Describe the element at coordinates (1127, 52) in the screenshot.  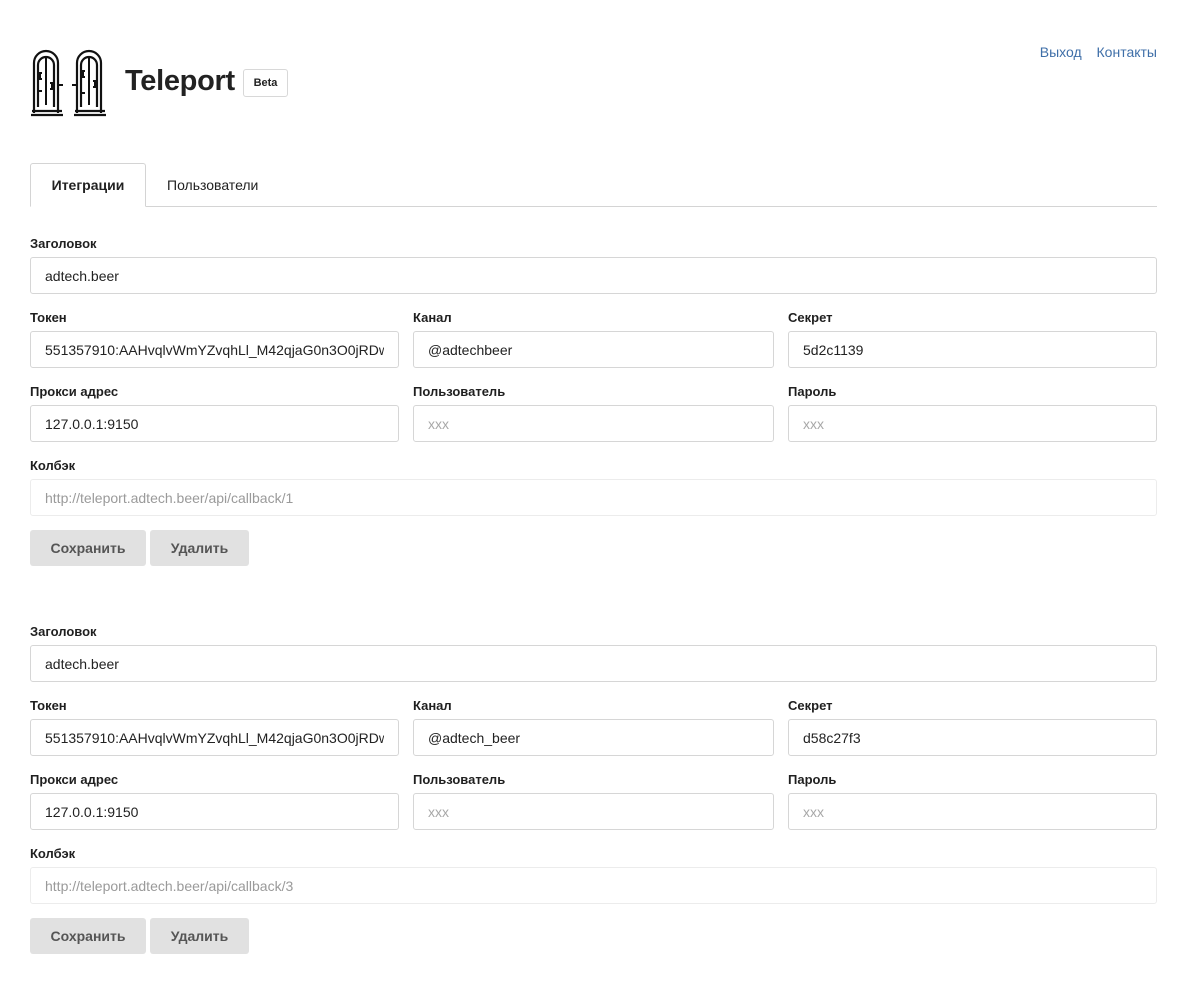
I see `contacts-link: Контакты` at that location.